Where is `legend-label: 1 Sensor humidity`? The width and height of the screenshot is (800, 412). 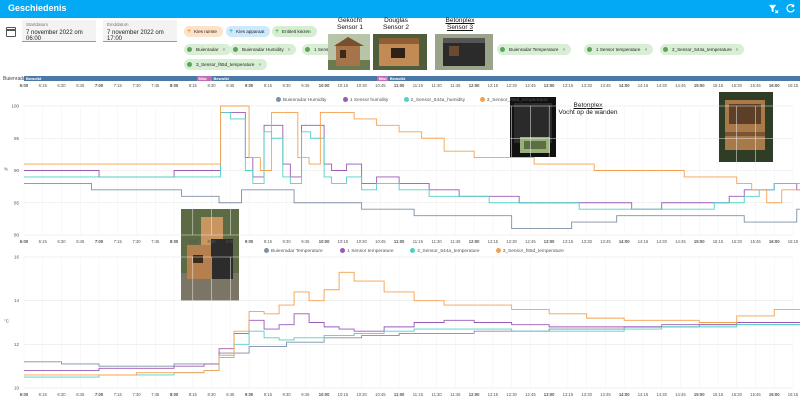
legend-label: 1 Sensor humidity is located at coordinates (369, 100).